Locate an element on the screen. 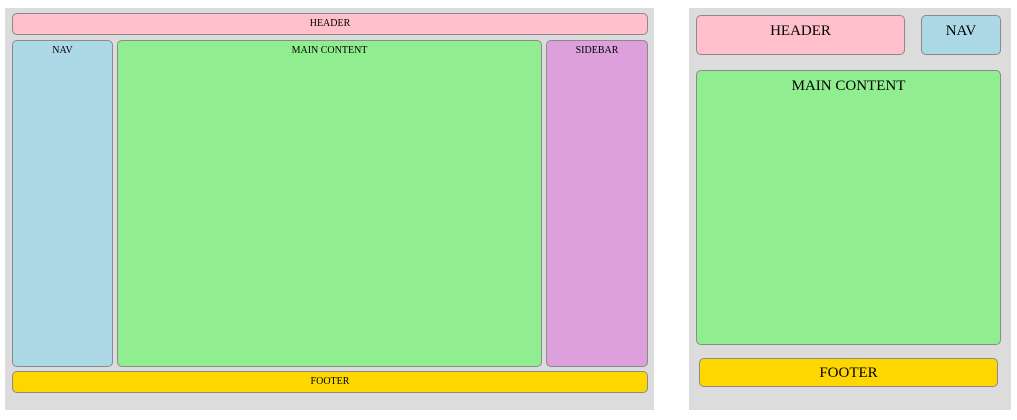  wide-nav-box: NAV is located at coordinates (62, 203).